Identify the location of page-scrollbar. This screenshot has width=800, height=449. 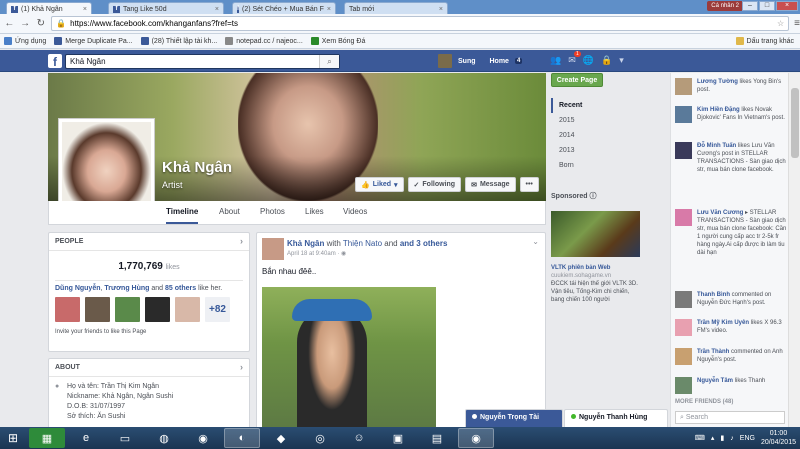
(794, 250).